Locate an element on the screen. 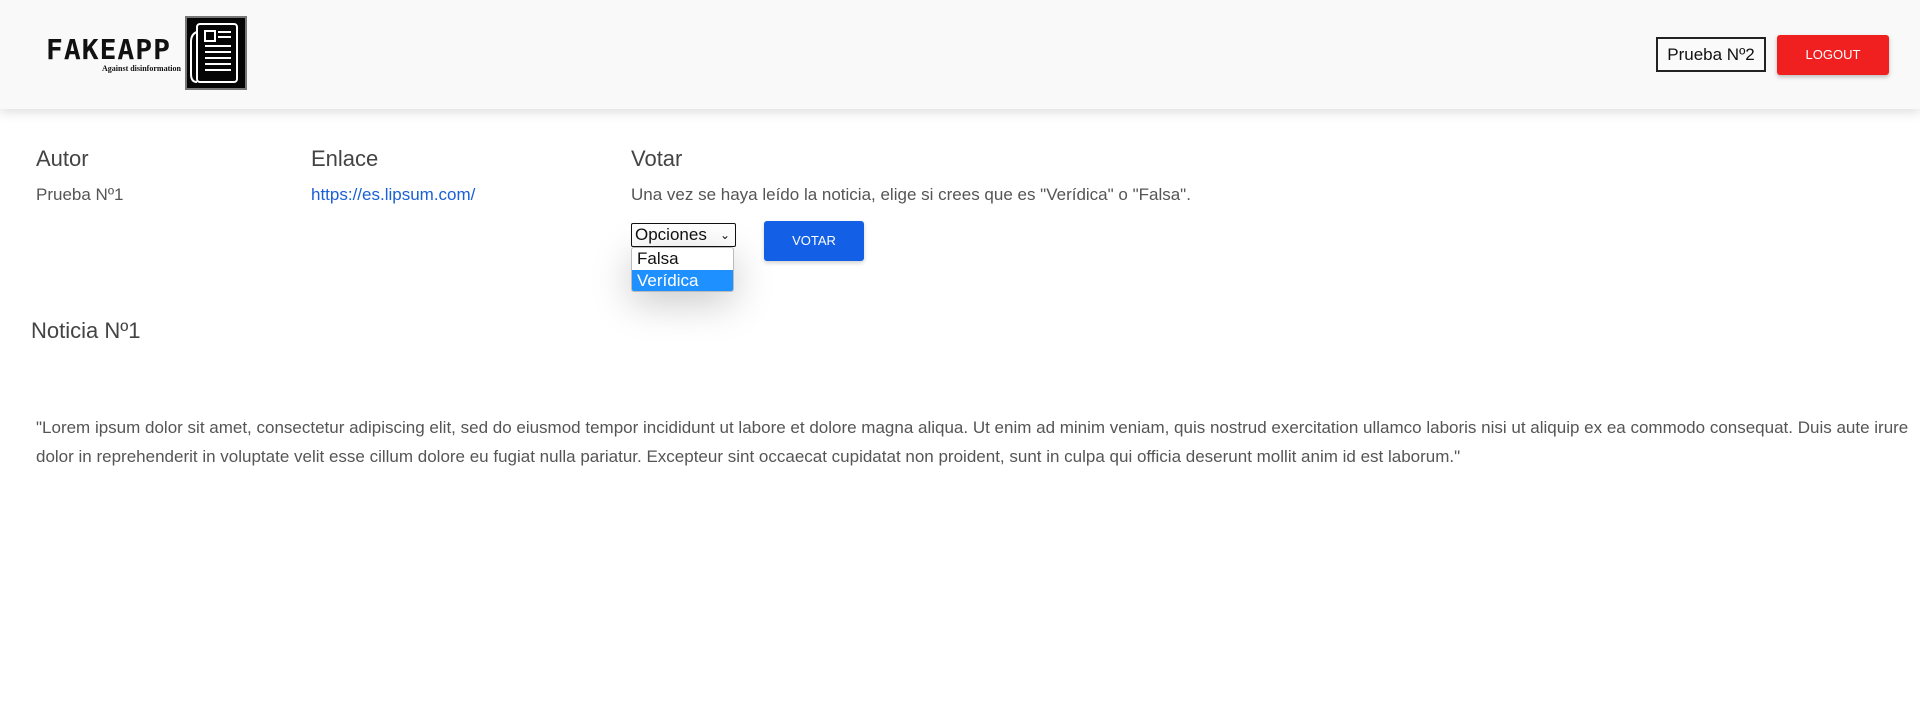 Image resolution: width=1920 pixels, height=717 pixels. vote-options-dropdown: Falsa Verídica is located at coordinates (682, 269).